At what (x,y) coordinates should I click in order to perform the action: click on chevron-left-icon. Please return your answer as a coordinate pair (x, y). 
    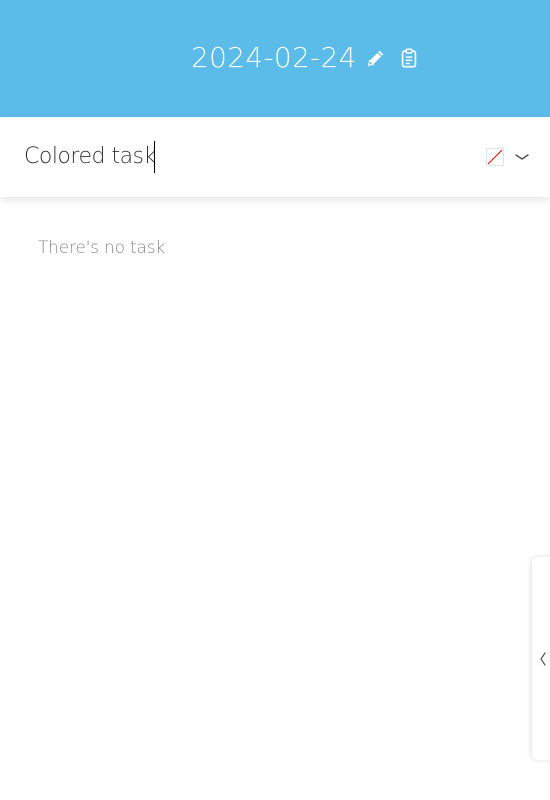
    Looking at the image, I should click on (543, 658).